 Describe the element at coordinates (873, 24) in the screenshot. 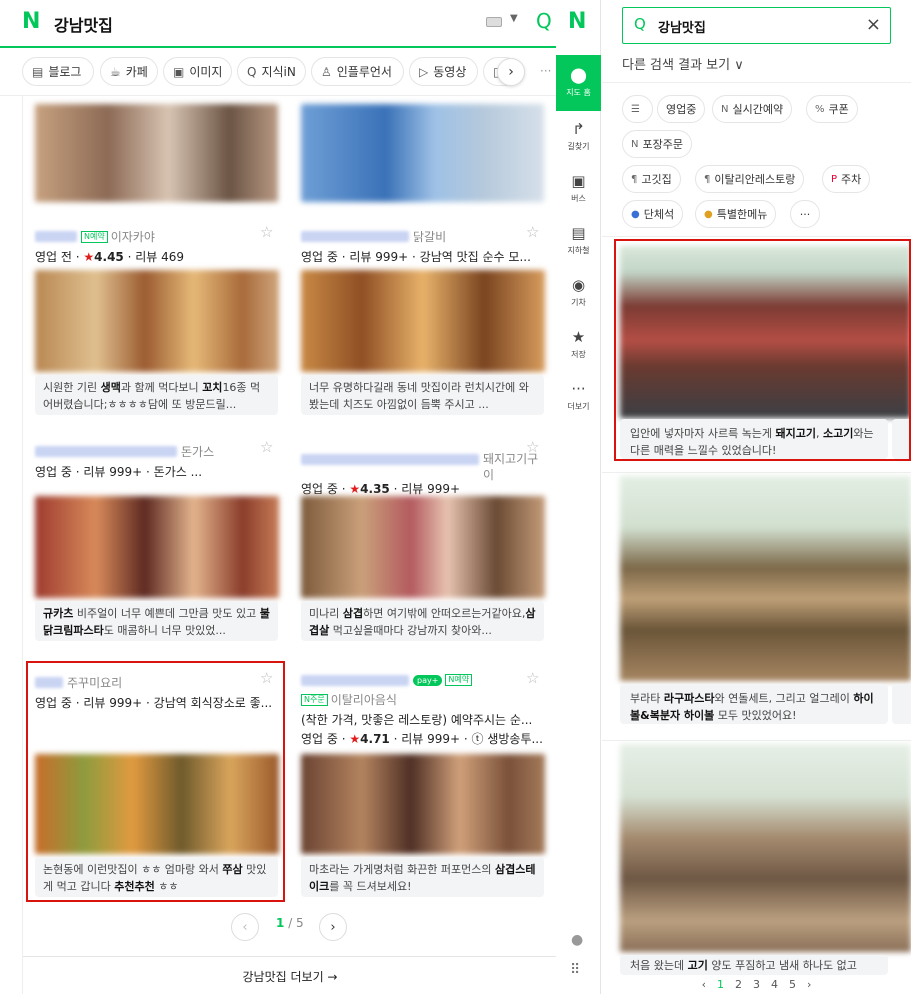

I see `close-icon: ×` at that location.